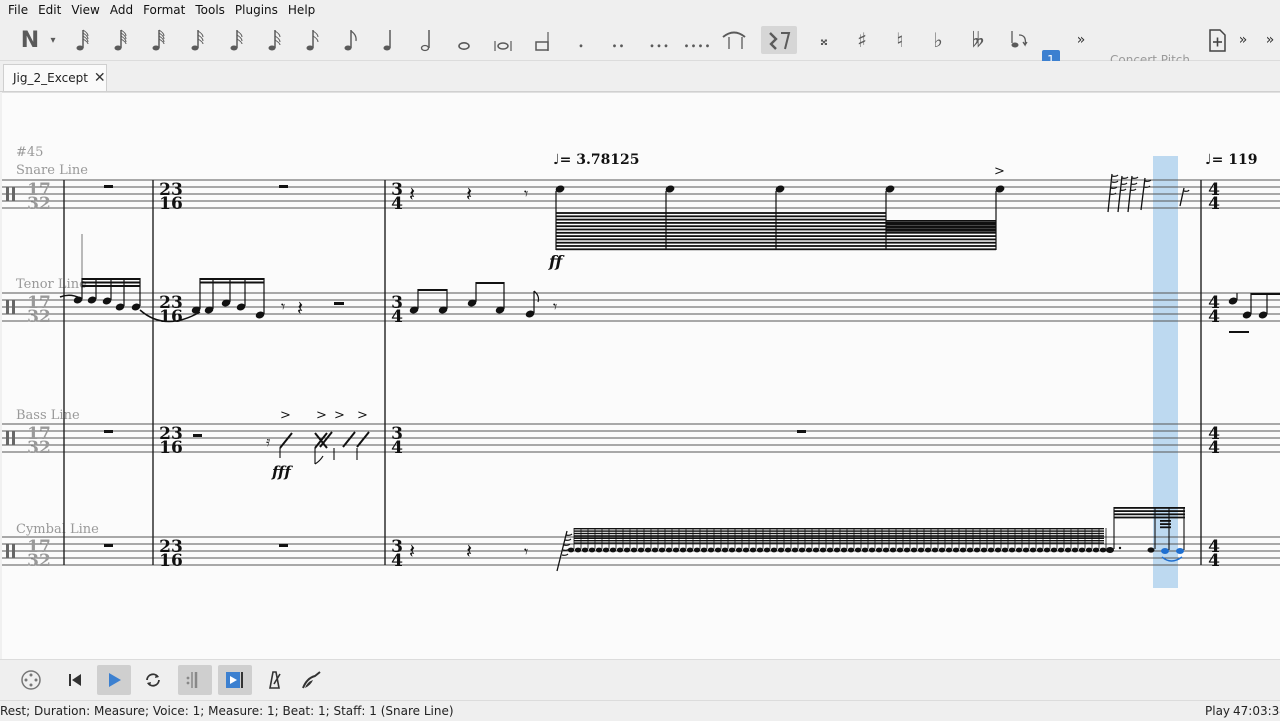 The image size is (1280, 721). I want to click on menu-add: Add, so click(121, 10).